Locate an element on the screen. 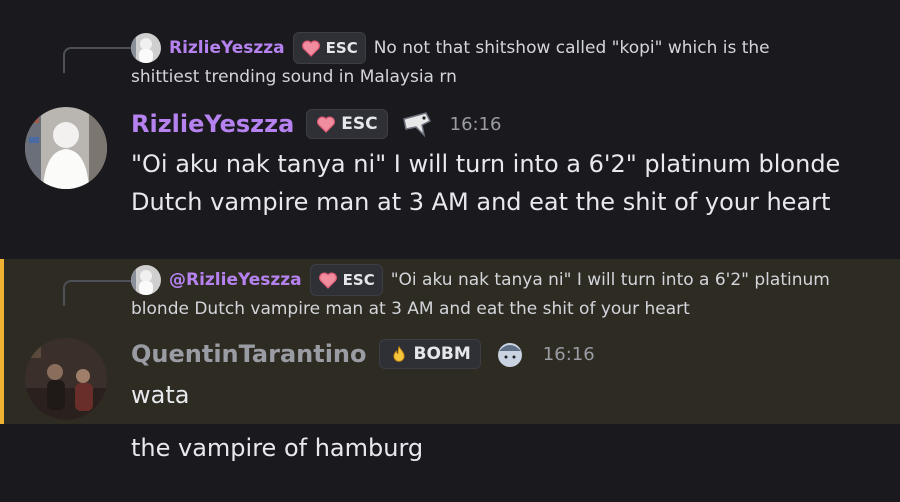 Image resolution: width=900 pixels, height=502 pixels. followup-message: the vampire of hamburg is located at coordinates (277, 448).